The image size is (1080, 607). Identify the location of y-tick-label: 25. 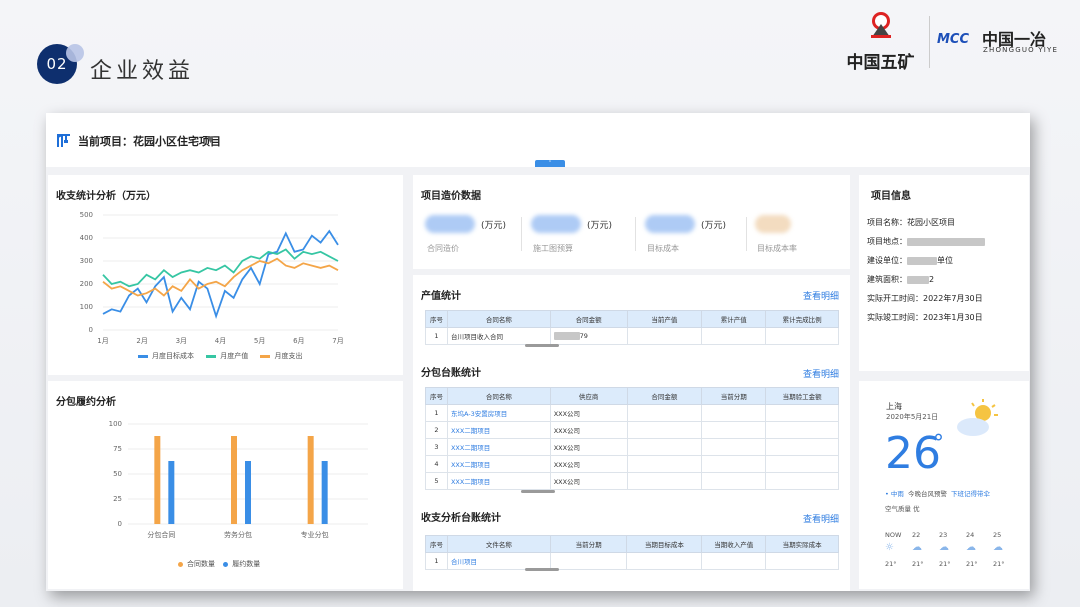
(117, 499).